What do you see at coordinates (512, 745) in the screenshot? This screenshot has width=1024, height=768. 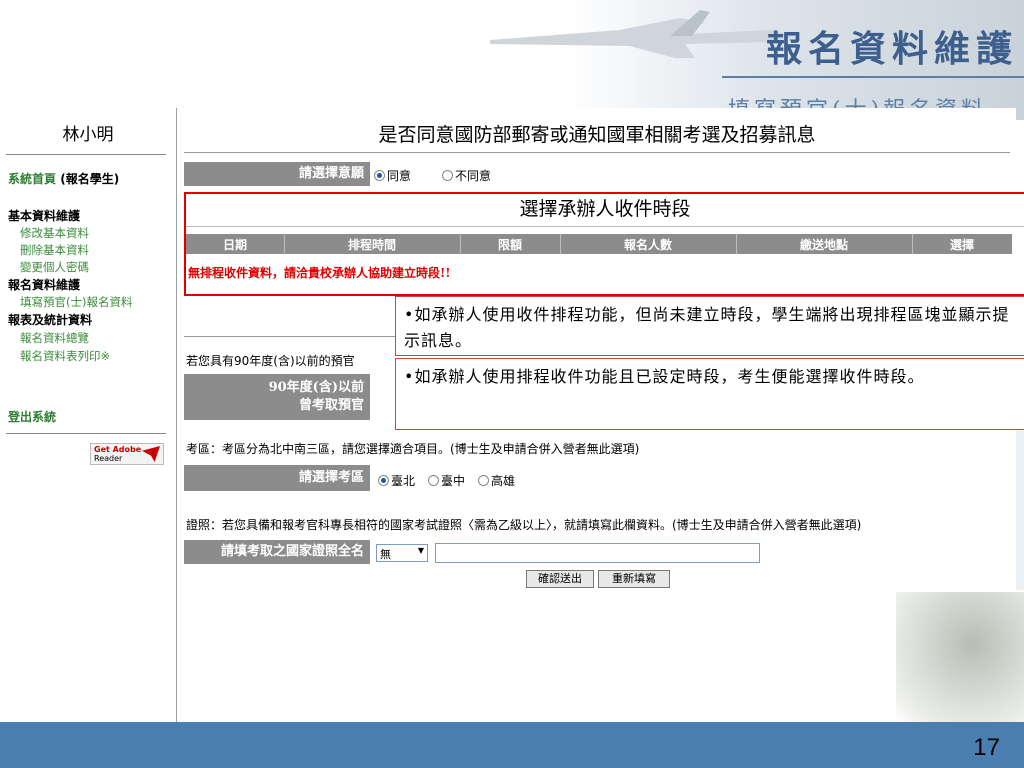 I see `slide-footer: 17` at bounding box center [512, 745].